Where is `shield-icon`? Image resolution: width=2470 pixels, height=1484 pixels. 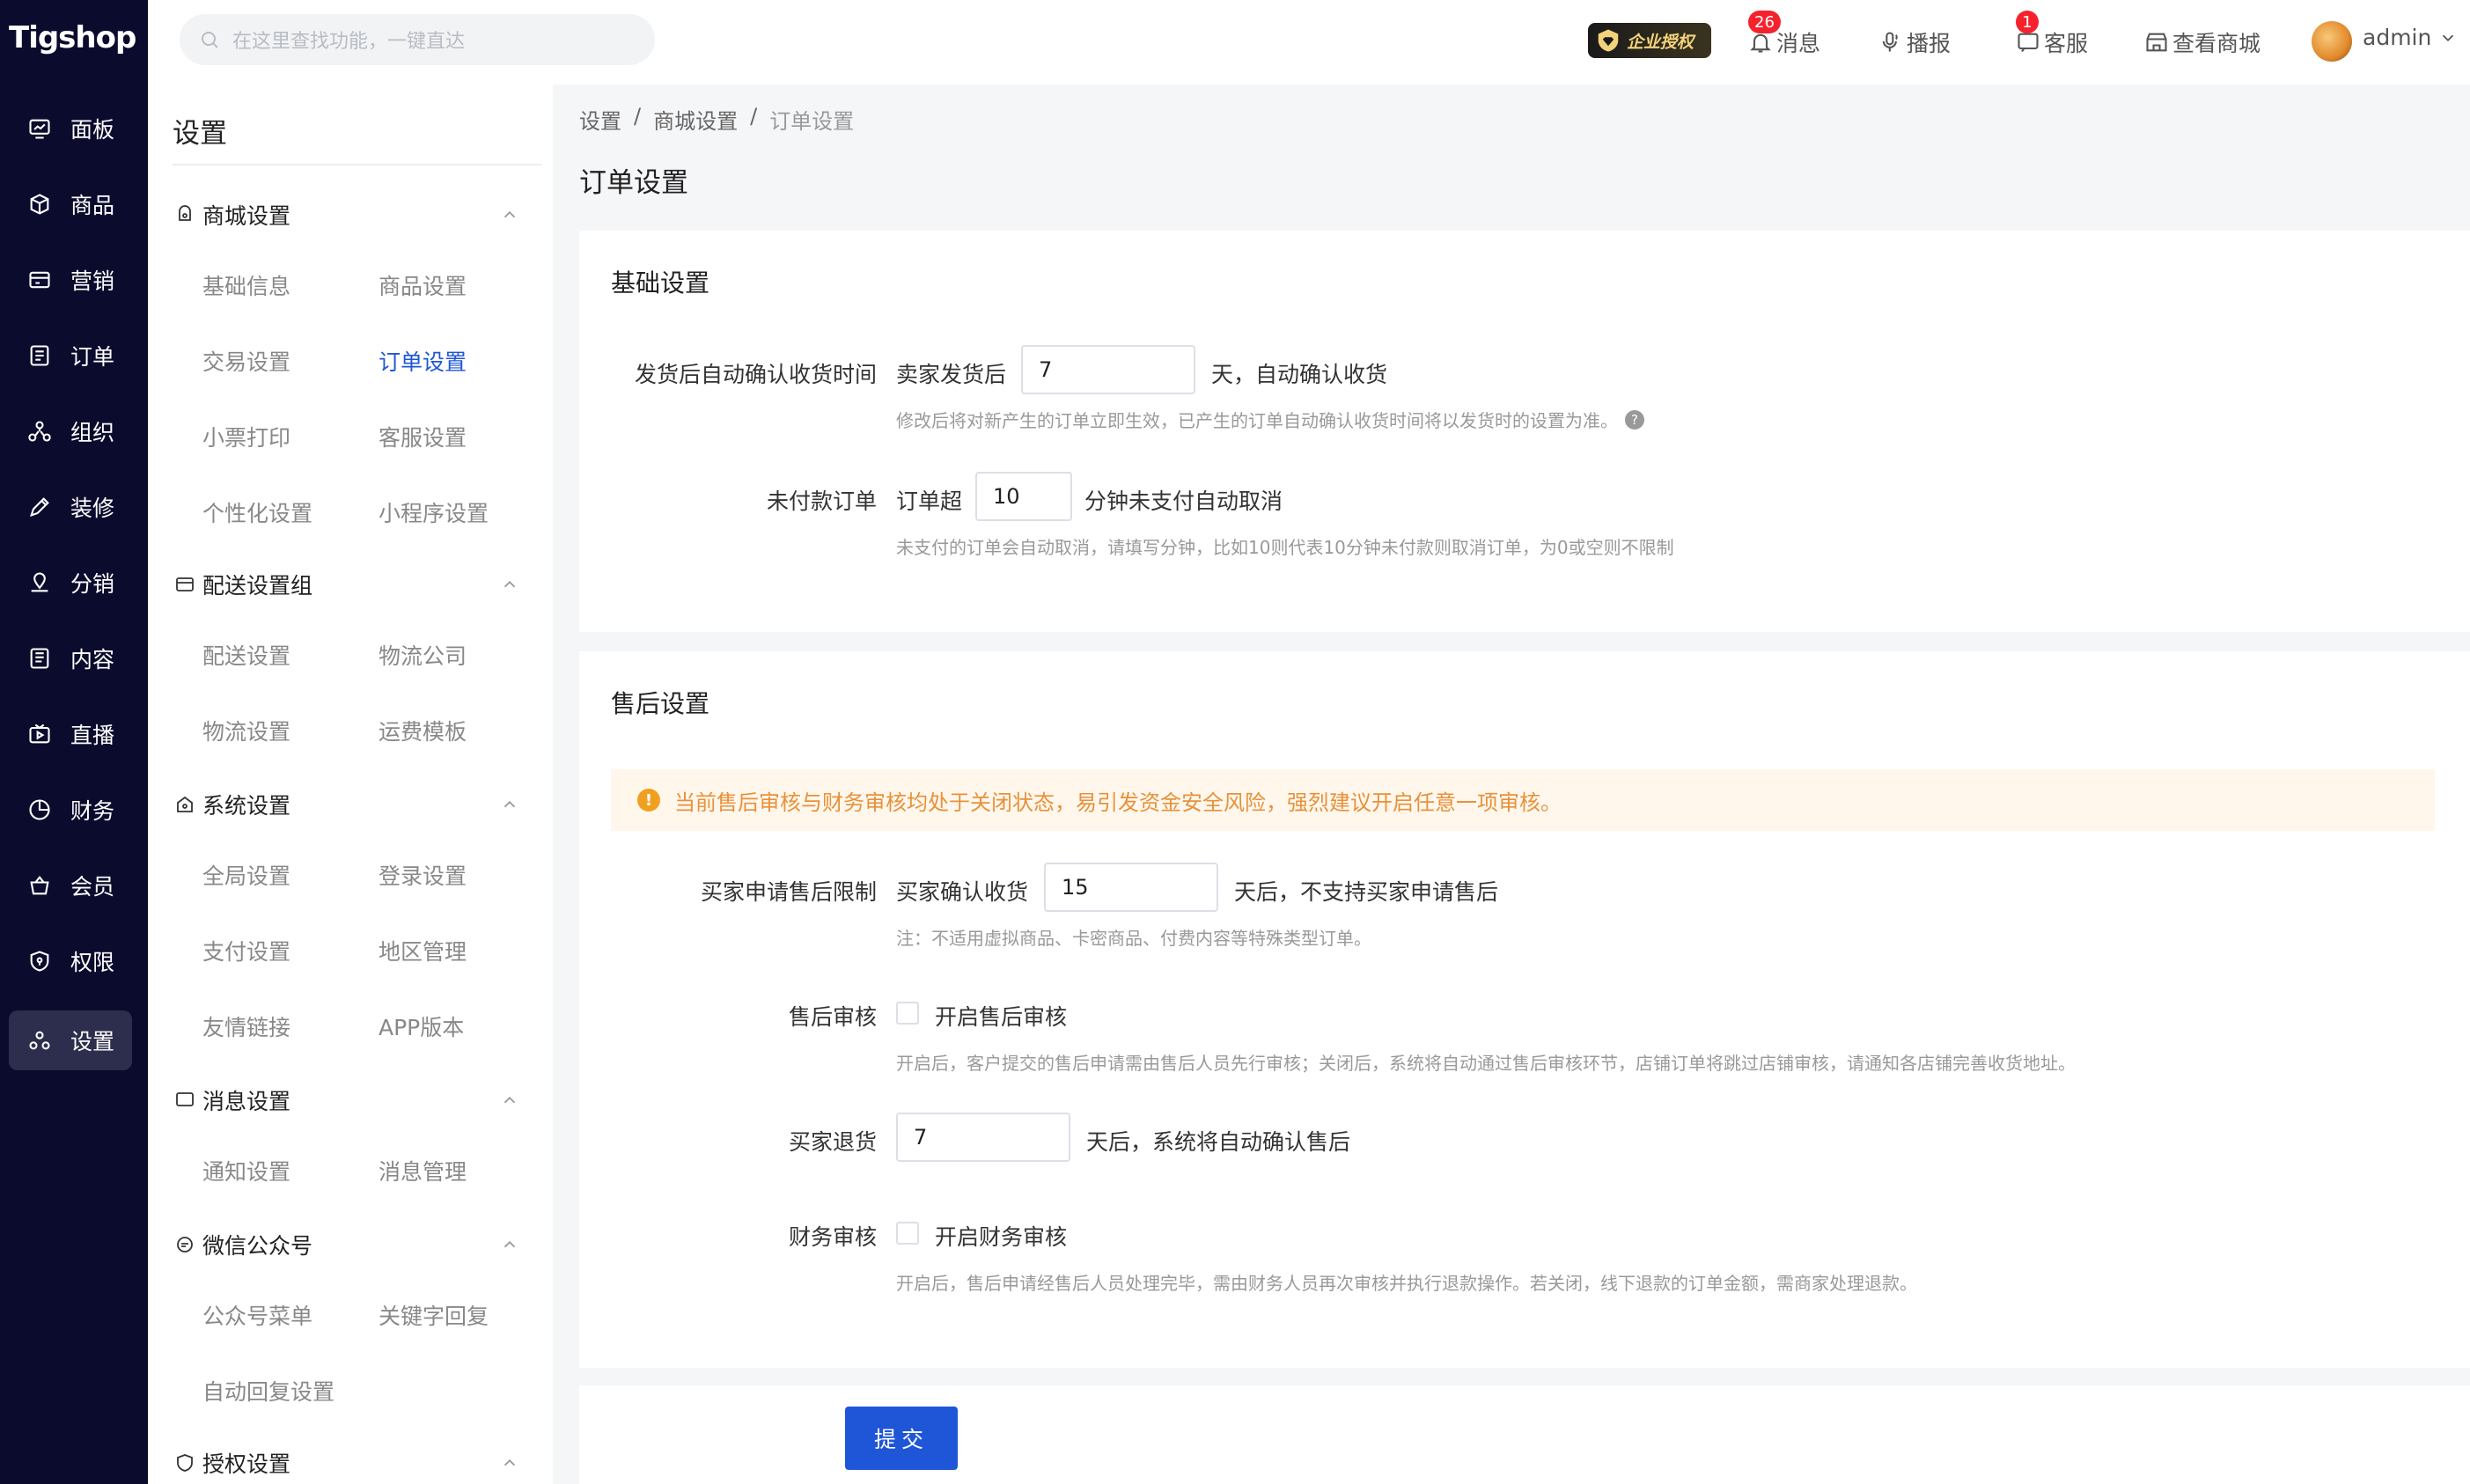 shield-icon is located at coordinates (1608, 40).